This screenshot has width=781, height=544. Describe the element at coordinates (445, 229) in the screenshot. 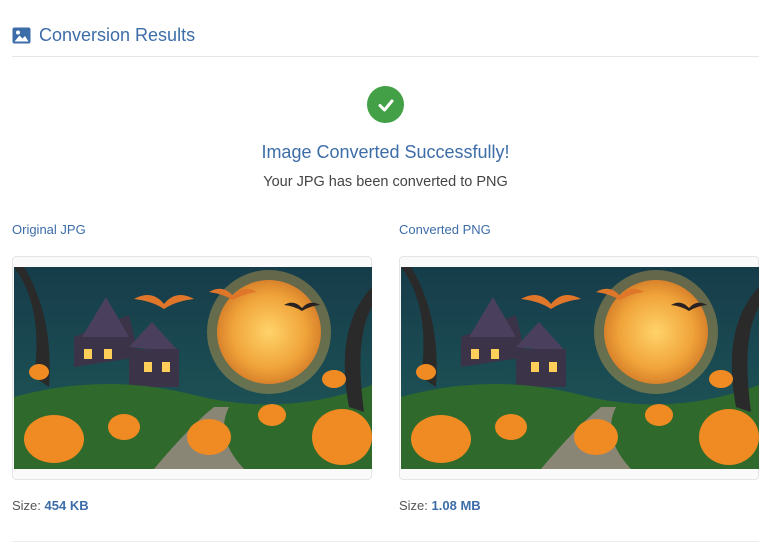

I see `converted-label: Converted PNG` at that location.